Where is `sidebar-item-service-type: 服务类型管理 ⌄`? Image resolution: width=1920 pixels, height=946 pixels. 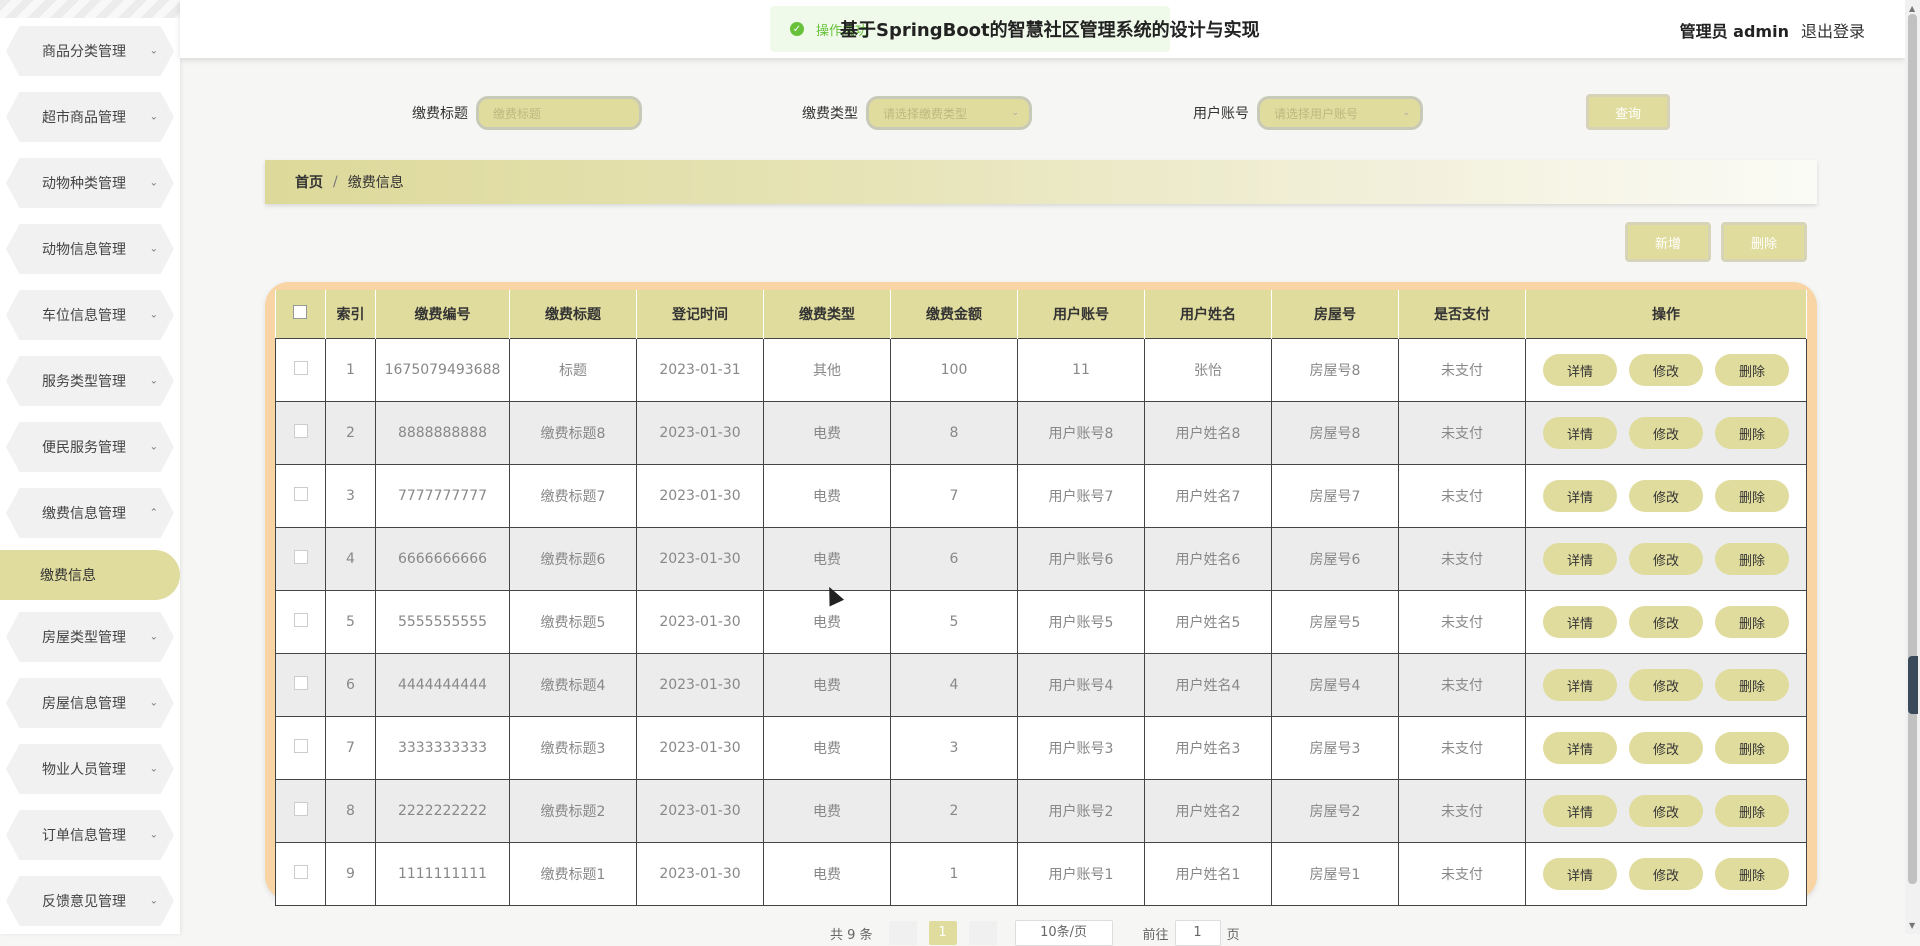 sidebar-item-service-type: 服务类型管理 ⌄ is located at coordinates (90, 381).